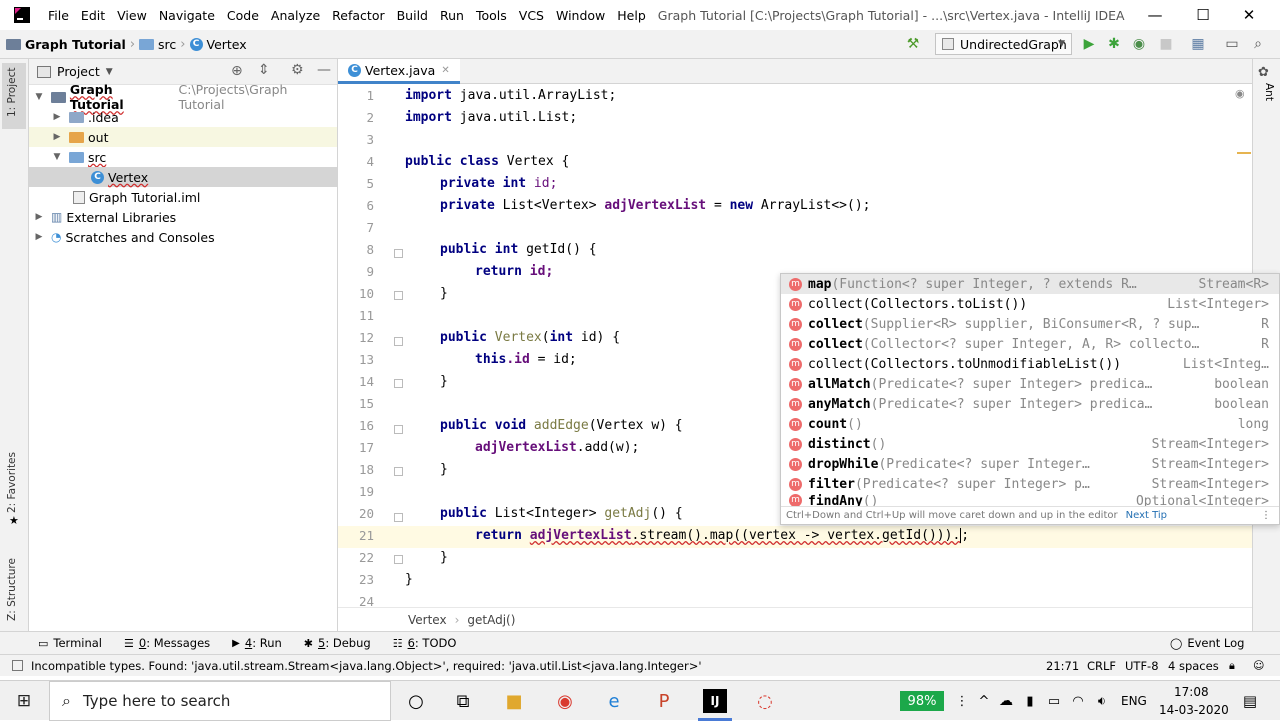 This screenshot has width=1280, height=721. Describe the element at coordinates (444, 293) in the screenshot. I see `code-line-10: }` at that location.